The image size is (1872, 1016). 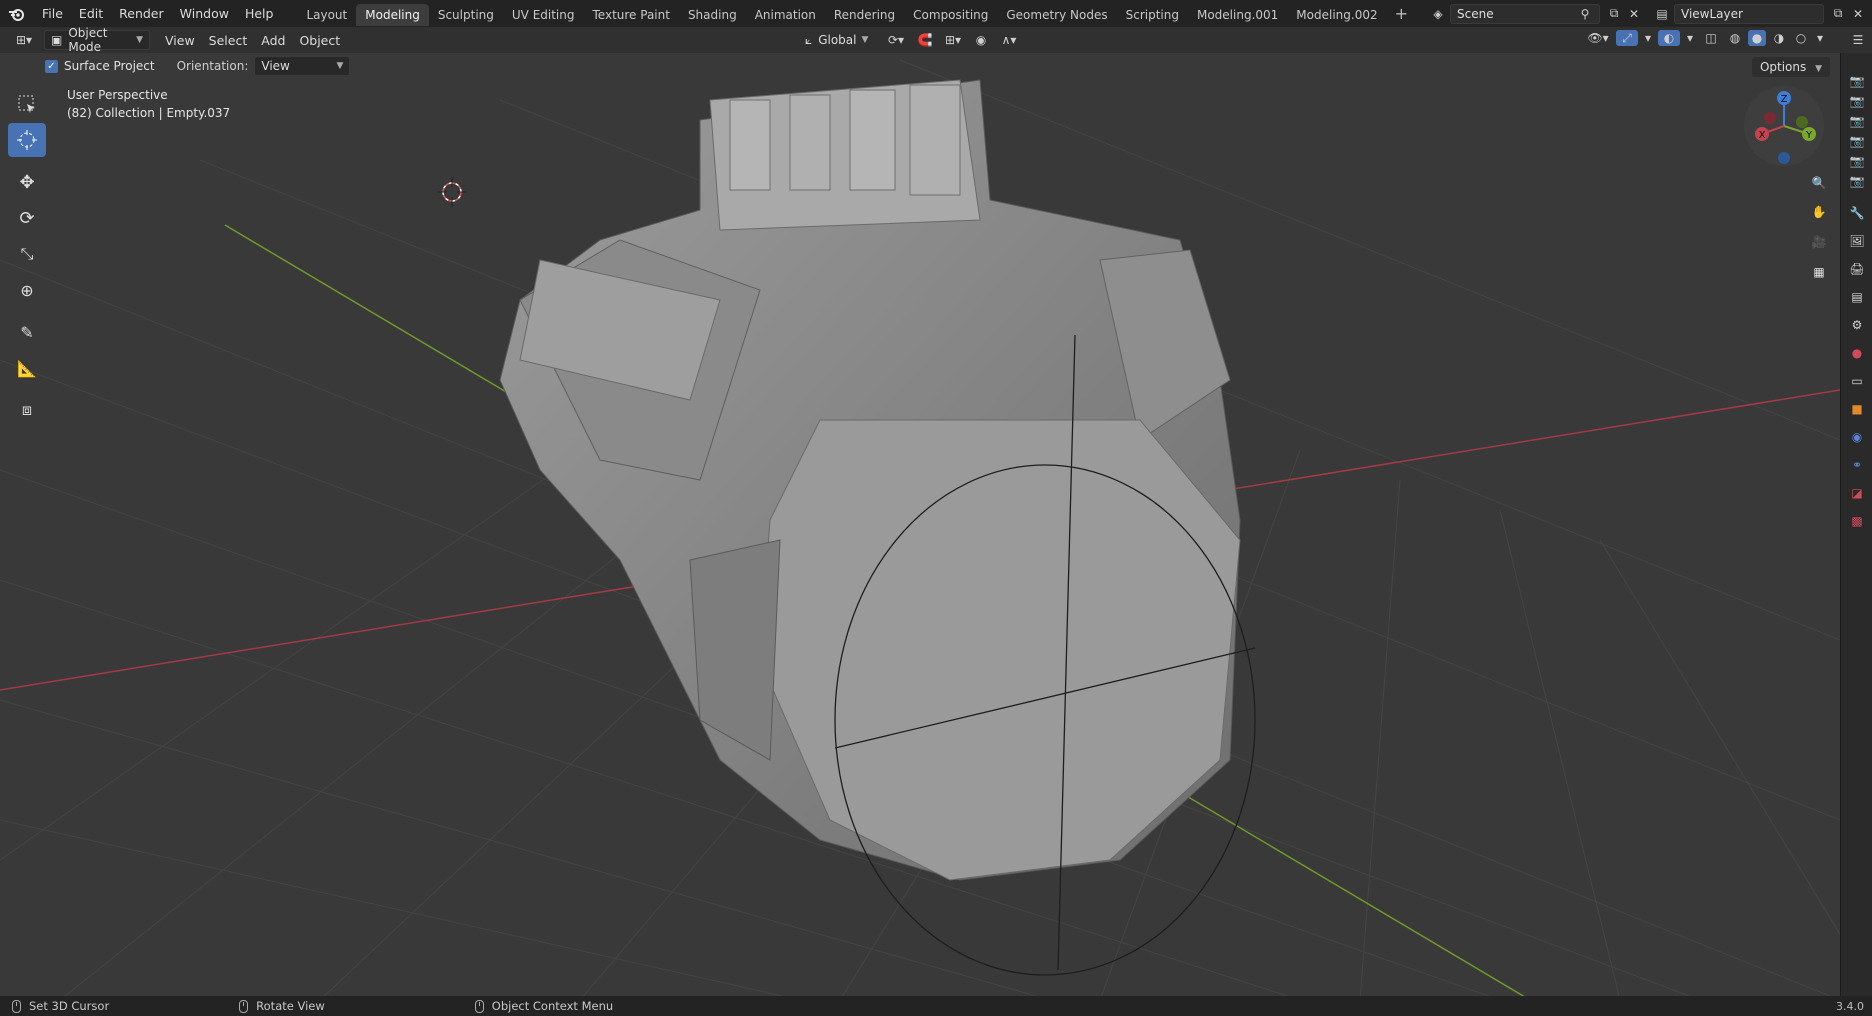 I want to click on mode-dropdown: ▣ Object Mode ▼, so click(x=97, y=40).